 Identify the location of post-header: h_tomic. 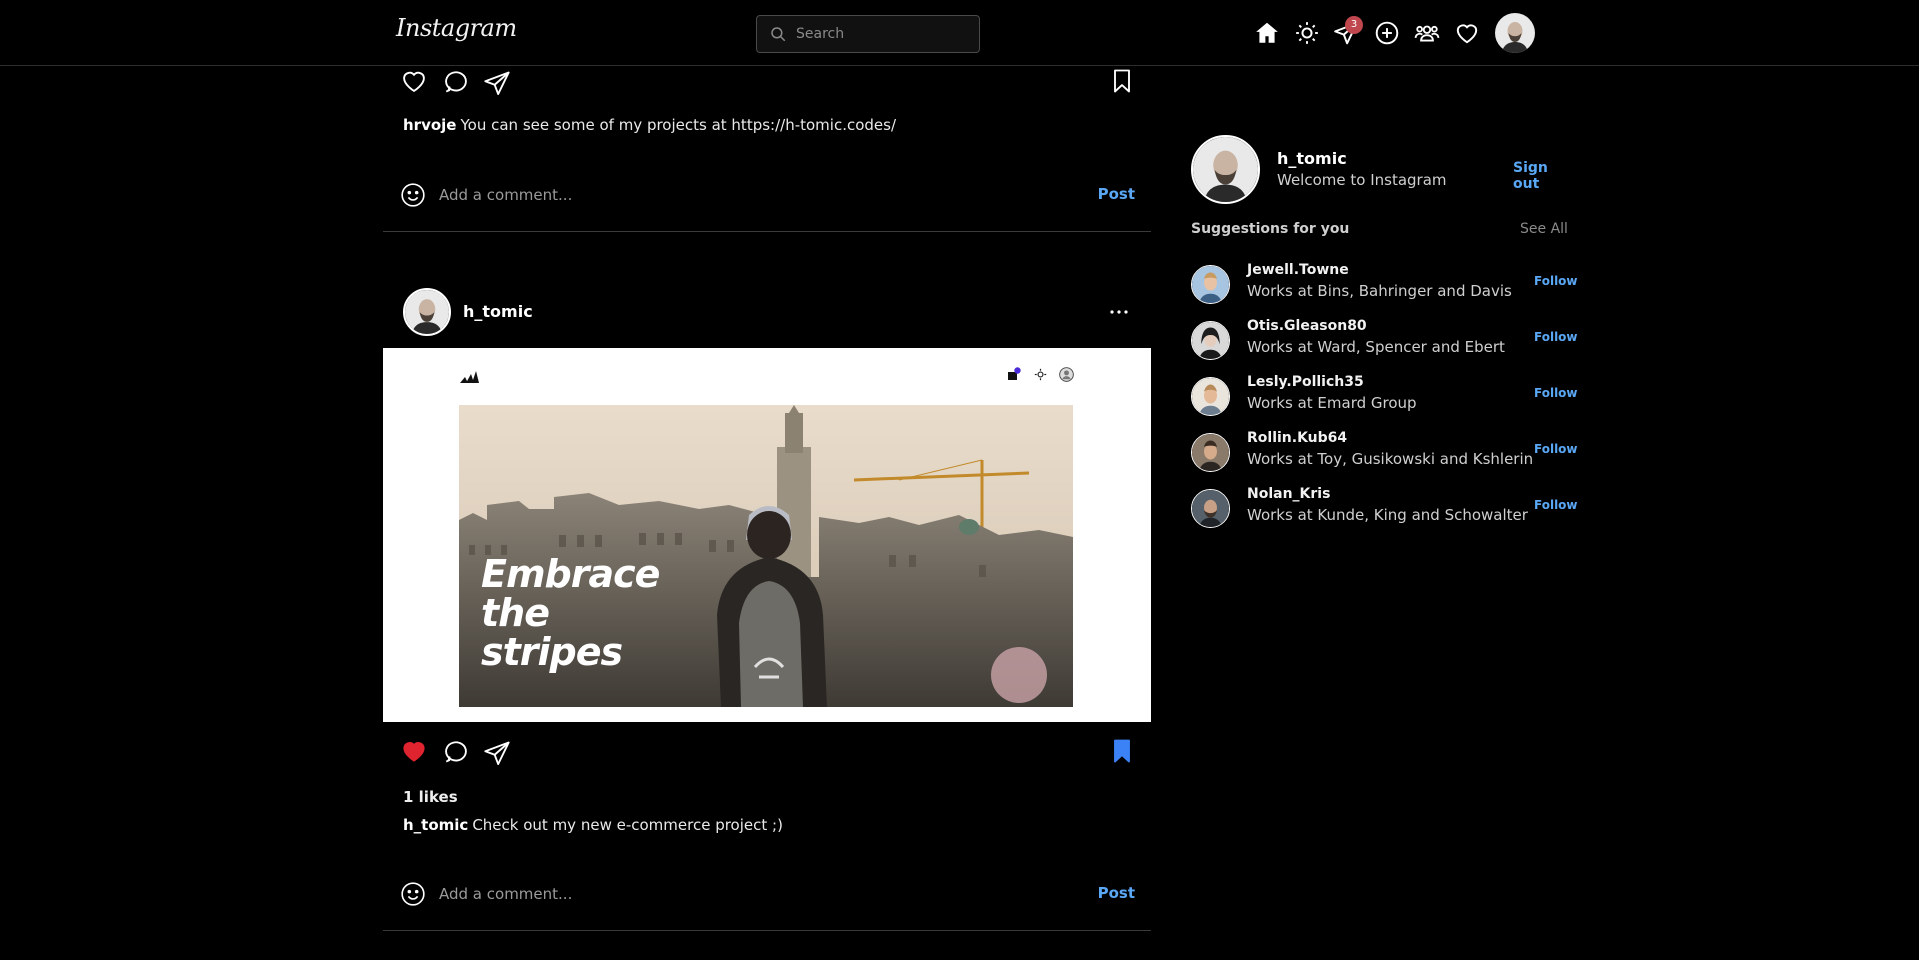
(767, 308).